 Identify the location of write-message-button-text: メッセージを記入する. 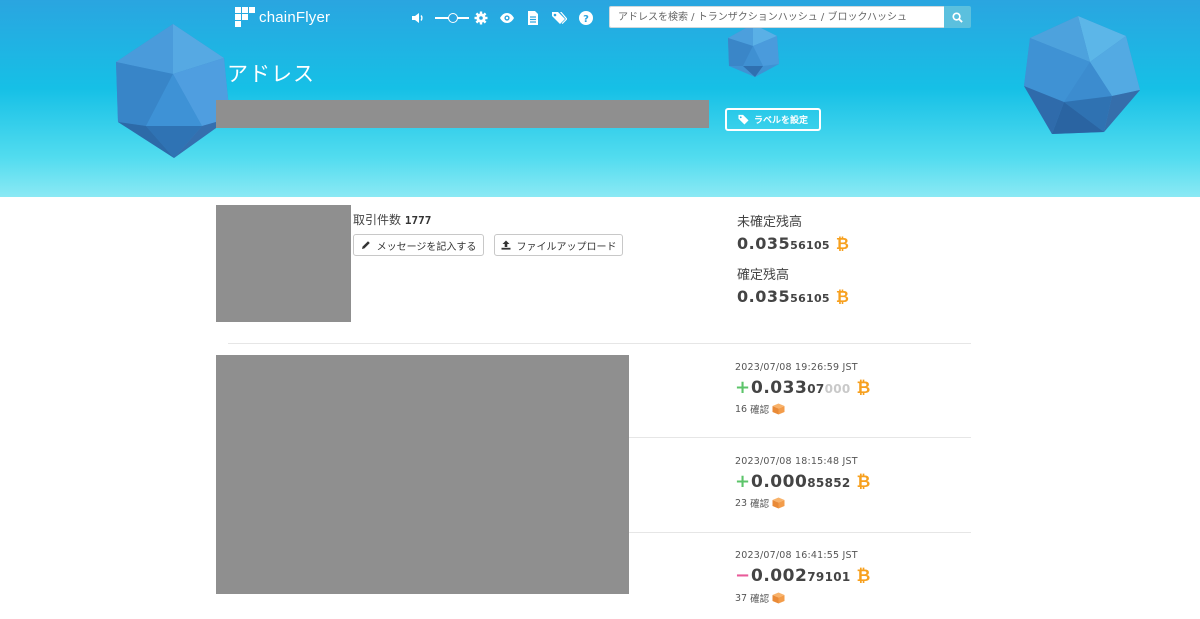
(426, 247).